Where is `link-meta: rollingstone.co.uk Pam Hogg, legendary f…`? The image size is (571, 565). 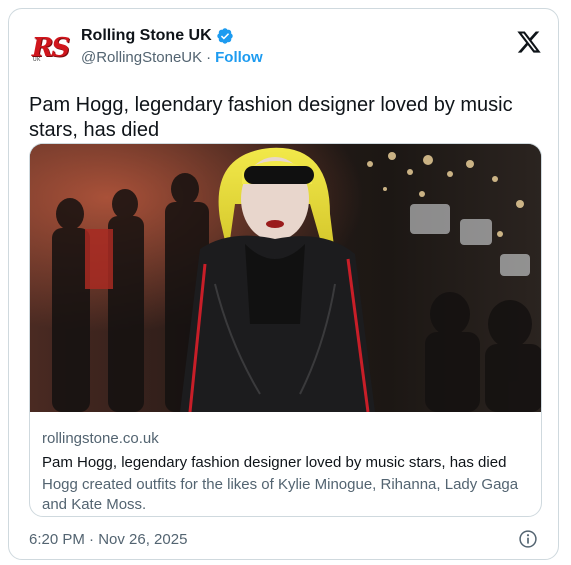
link-meta: rollingstone.co.uk Pam Hogg, legendary f… is located at coordinates (285, 472).